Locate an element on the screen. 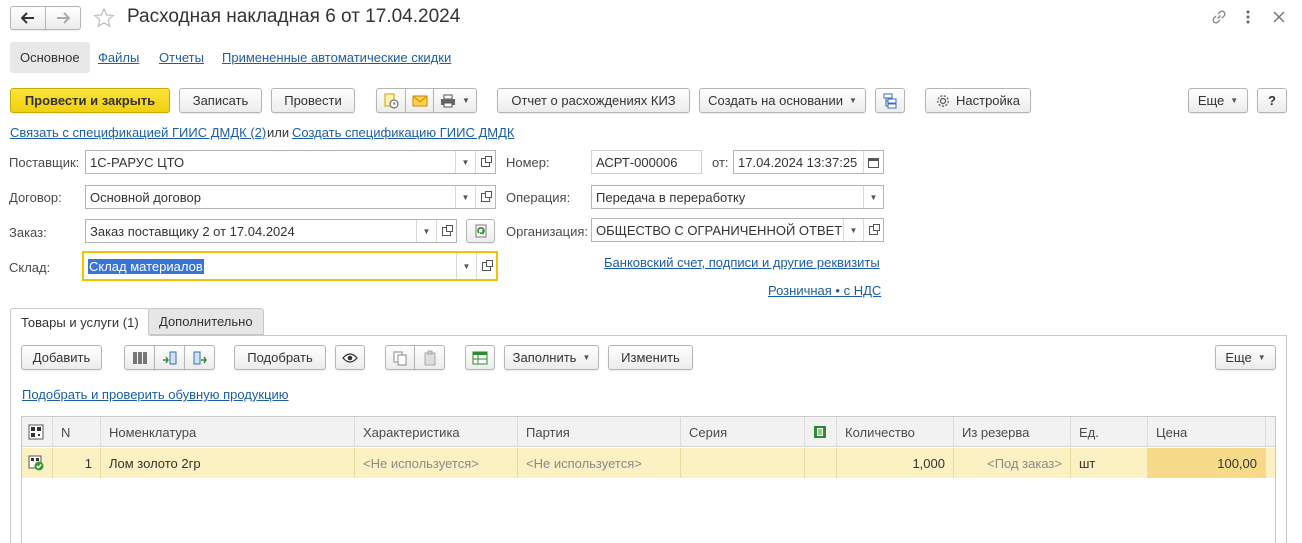  col-price: Цена is located at coordinates (1207, 432).